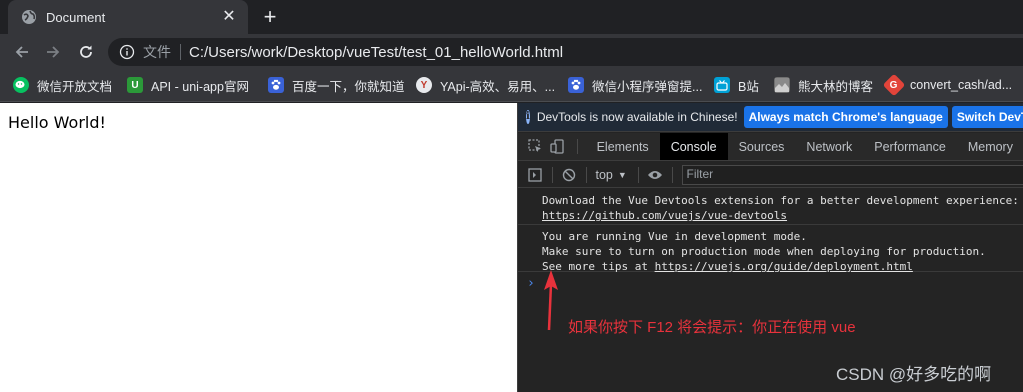  Describe the element at coordinates (569, 175) in the screenshot. I see `clear-console-icon` at that location.